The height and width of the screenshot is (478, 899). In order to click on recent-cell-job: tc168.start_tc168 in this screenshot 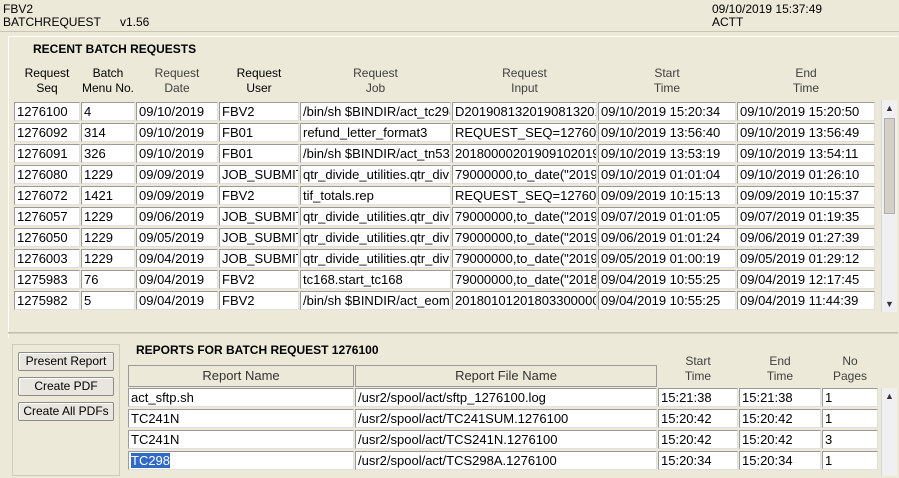, I will do `click(375, 279)`.